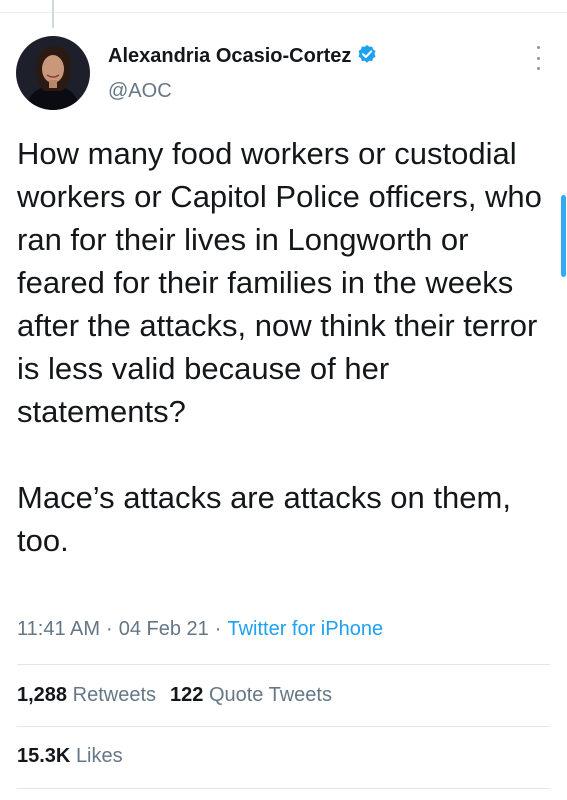  What do you see at coordinates (283, 788) in the screenshot?
I see `stats-divider-bottom` at bounding box center [283, 788].